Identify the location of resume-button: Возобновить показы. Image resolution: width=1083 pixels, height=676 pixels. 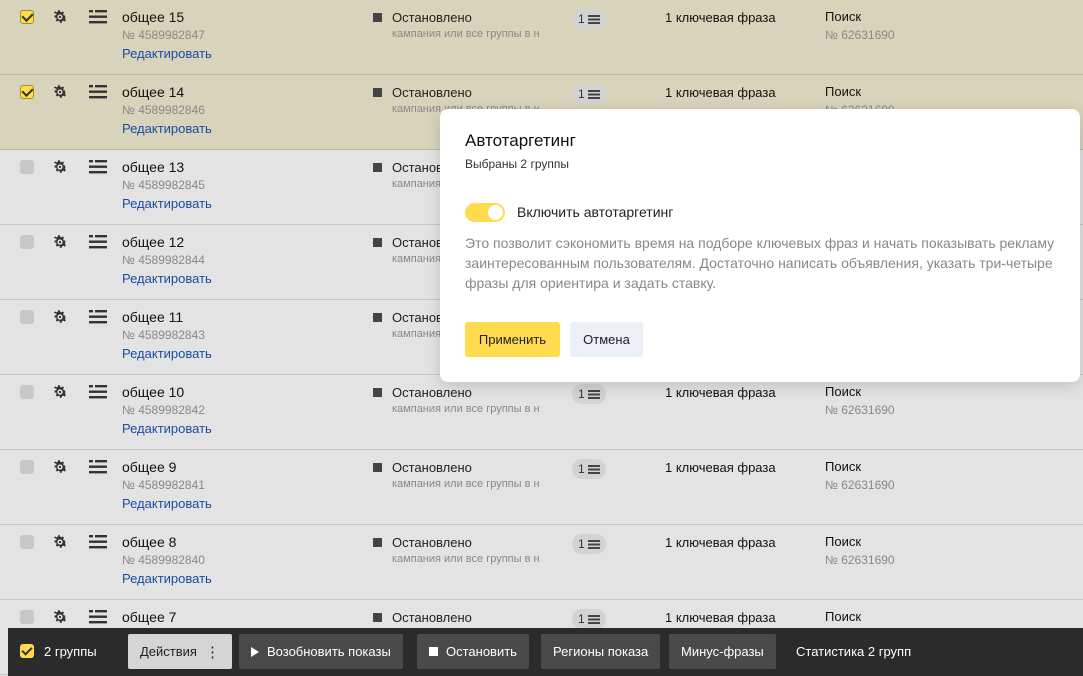
(321, 651).